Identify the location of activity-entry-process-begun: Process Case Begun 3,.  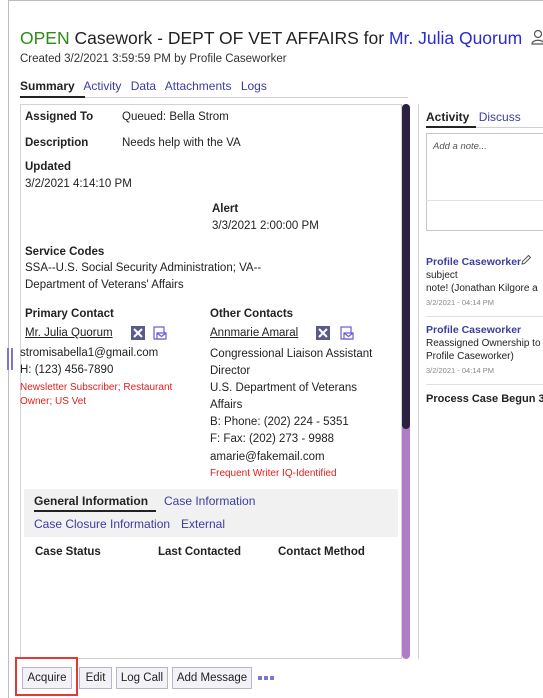
(484, 399).